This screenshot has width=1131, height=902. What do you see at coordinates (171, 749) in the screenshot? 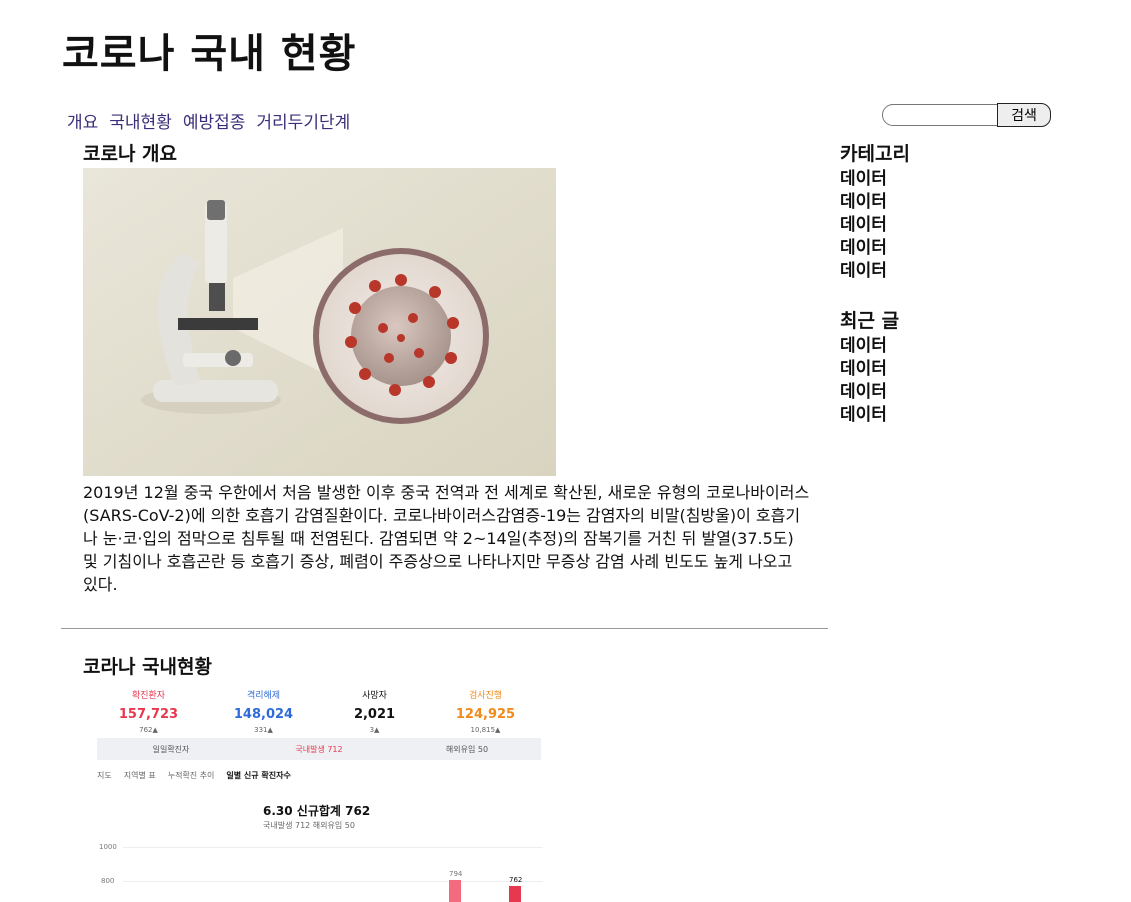
I see `summary-daily: 일일확진자` at bounding box center [171, 749].